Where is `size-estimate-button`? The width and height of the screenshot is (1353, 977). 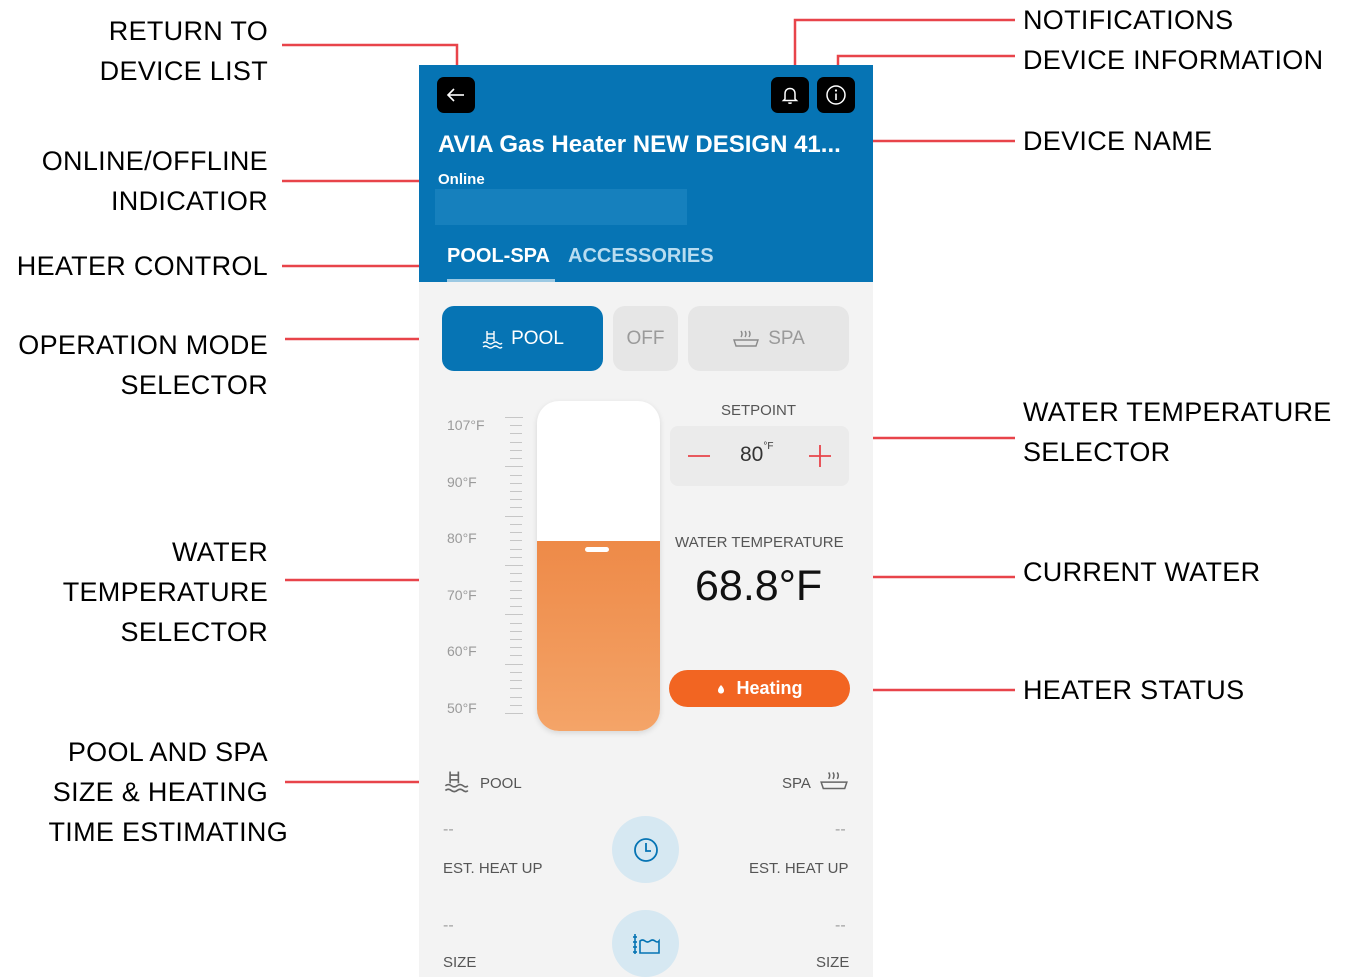
size-estimate-button is located at coordinates (645, 943).